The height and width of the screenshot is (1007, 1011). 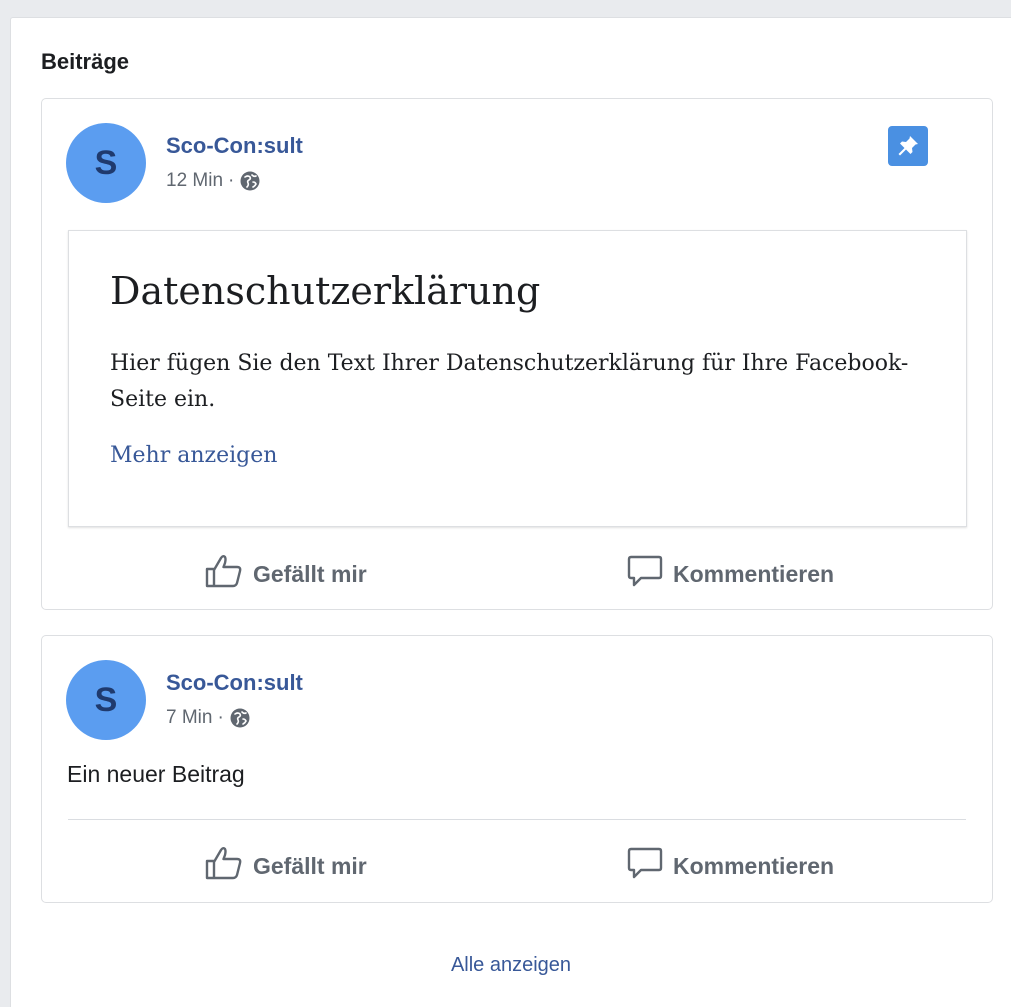 I want to click on pin-icon, so click(x=908, y=146).